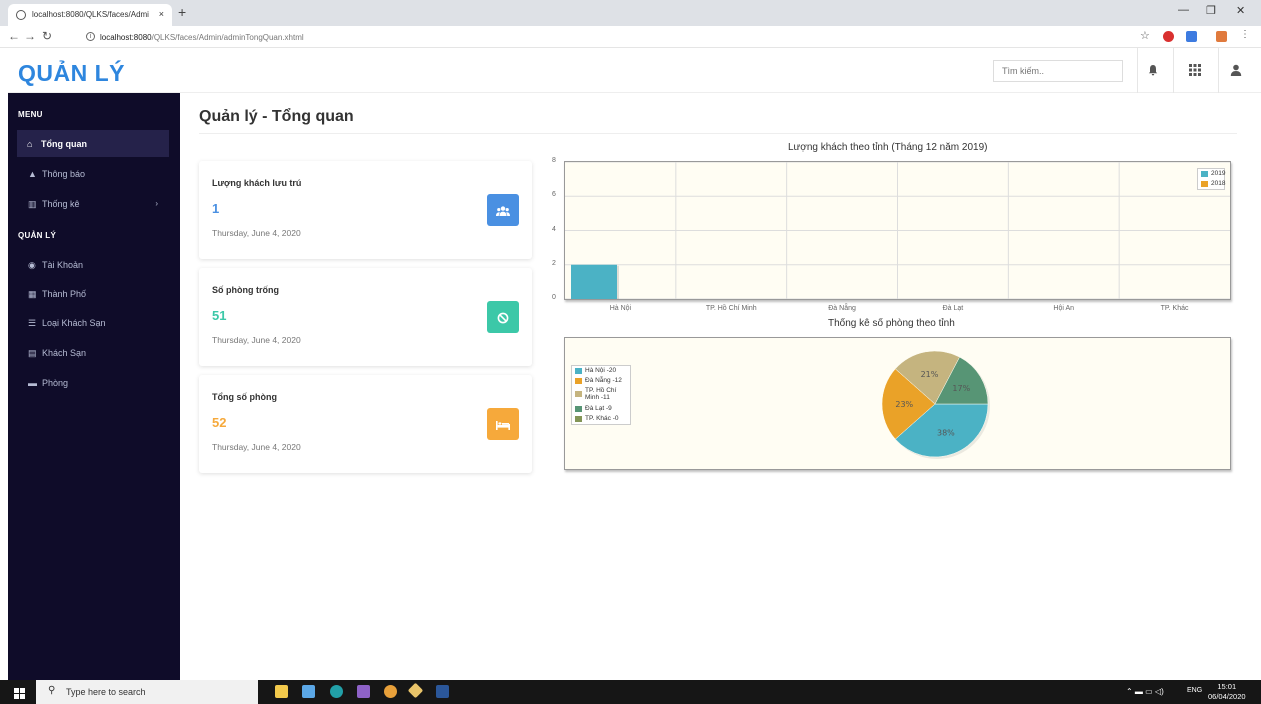 The height and width of the screenshot is (704, 1261). I want to click on grid-icon, so click(1195, 71).